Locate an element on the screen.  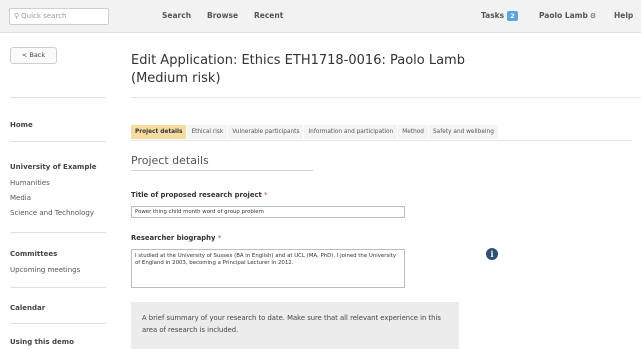
project-title-label: Title of proposed research project * is located at coordinates (199, 195).